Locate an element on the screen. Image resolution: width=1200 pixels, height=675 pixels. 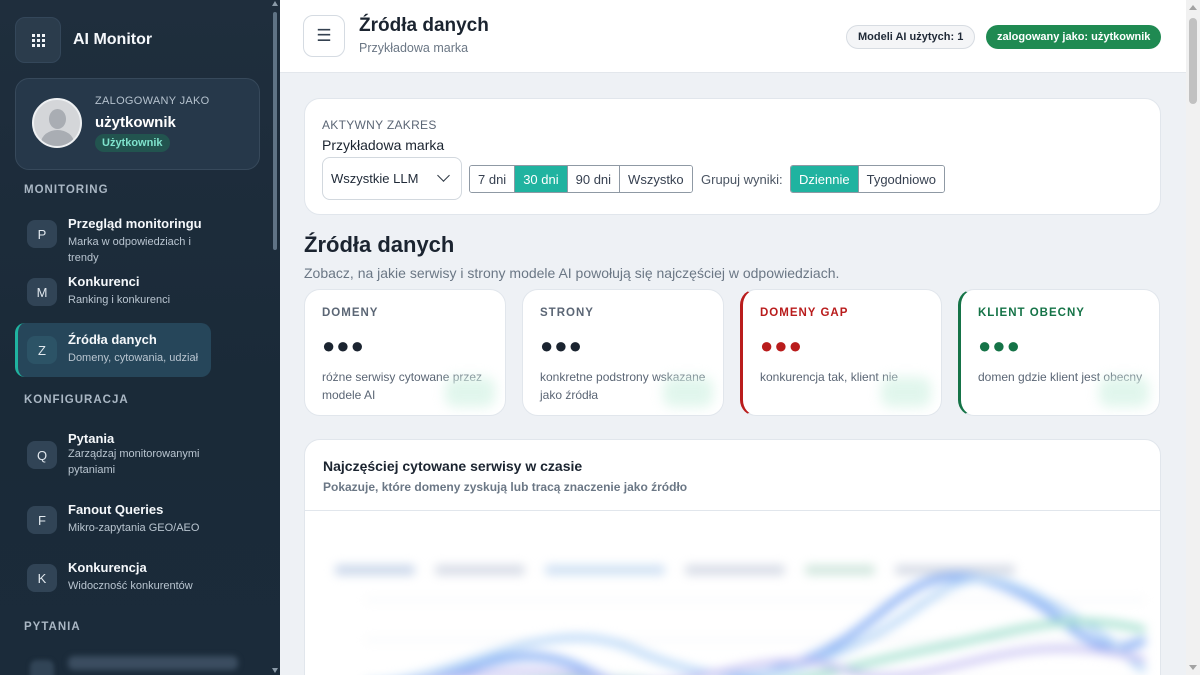
logged-in-pill: zalogowany jako: użytkownik is located at coordinates (1074, 37).